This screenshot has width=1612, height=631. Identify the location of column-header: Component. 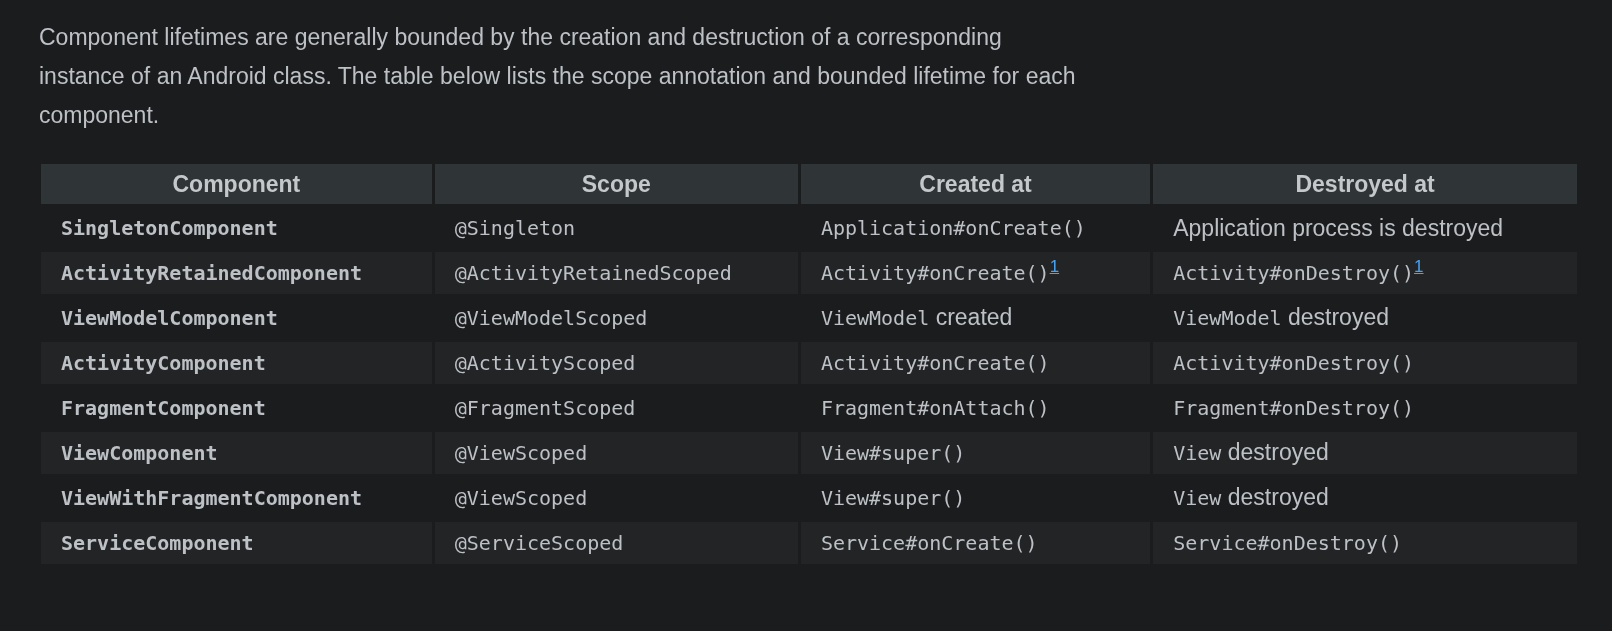
(236, 184).